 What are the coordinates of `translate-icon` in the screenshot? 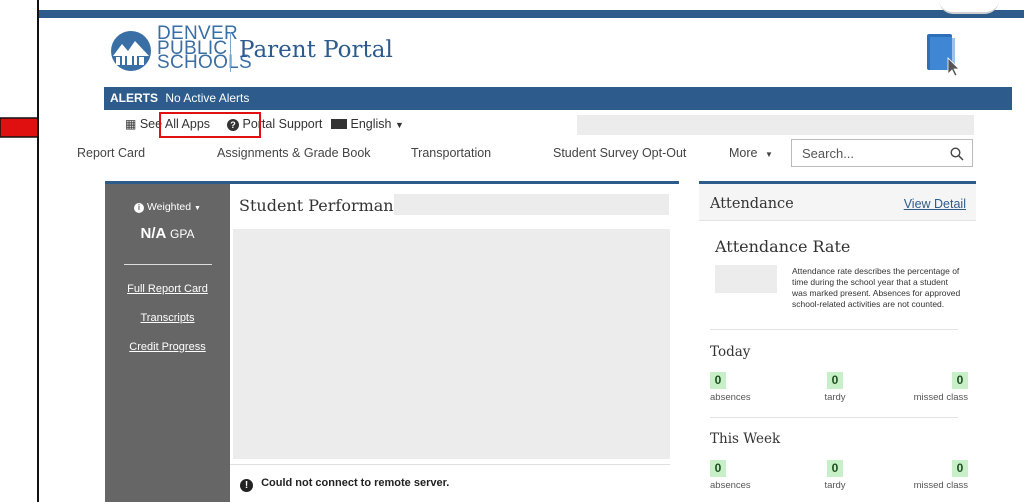 It's located at (339, 124).